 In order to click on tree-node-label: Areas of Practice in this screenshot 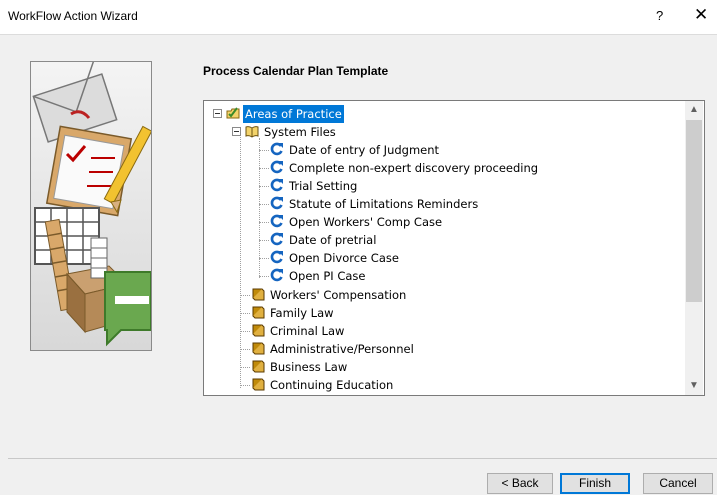, I will do `click(293, 114)`.